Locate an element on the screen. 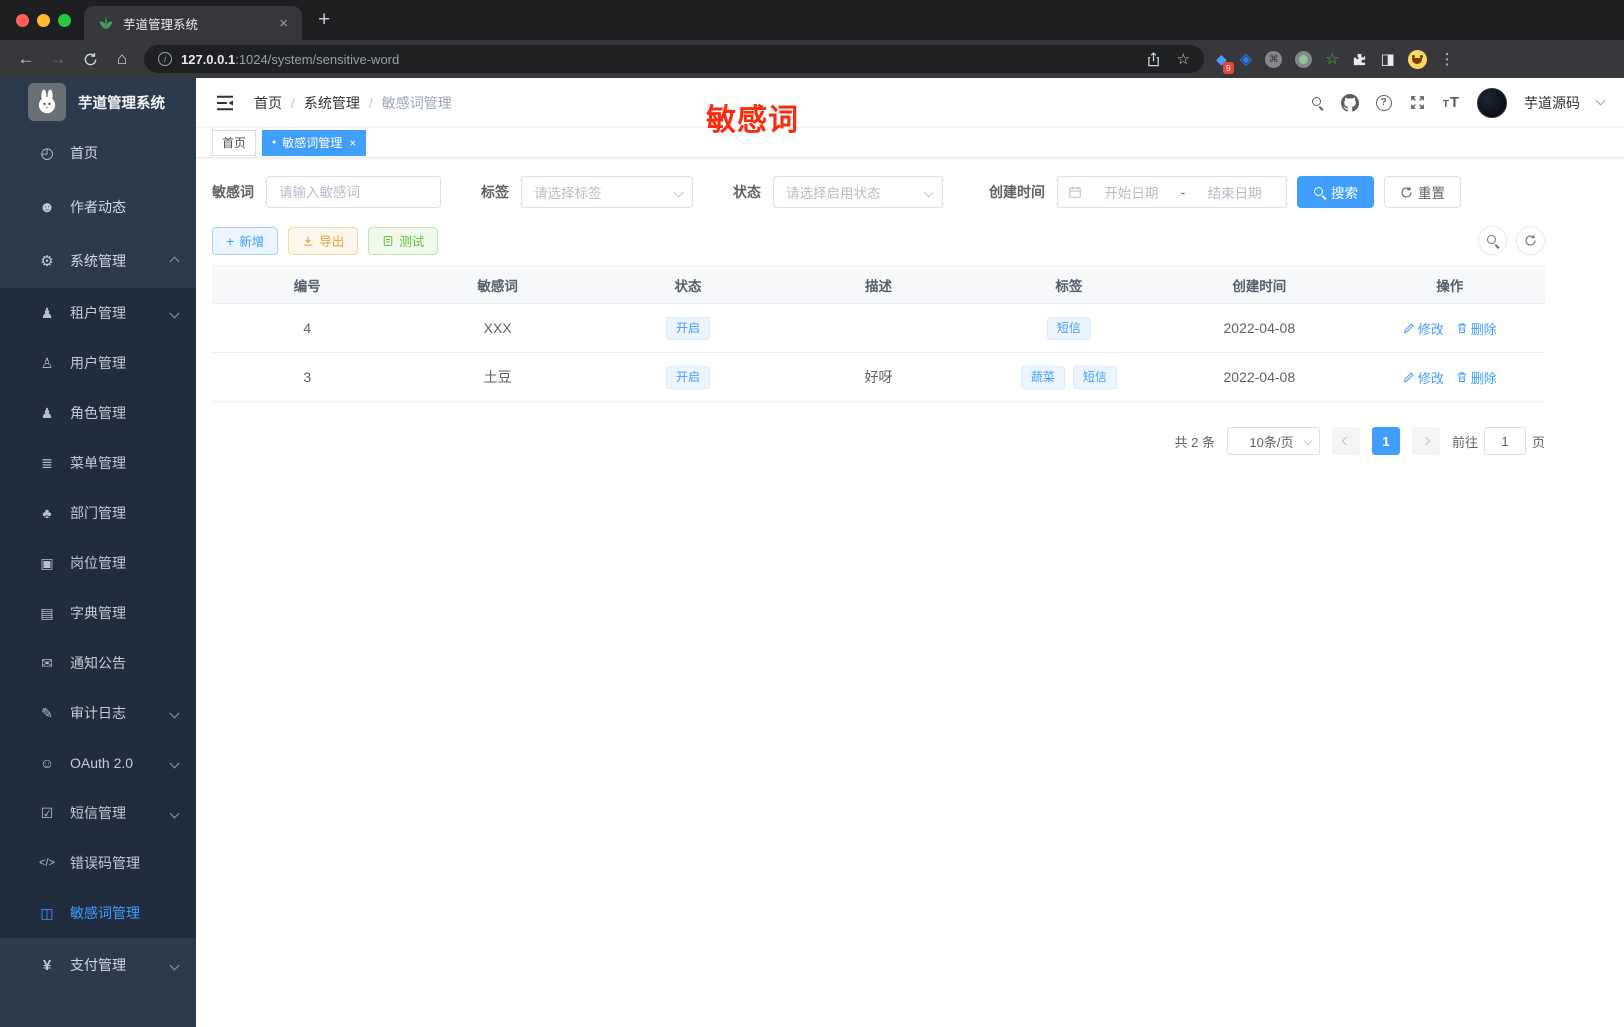 This screenshot has width=1624, height=1027. minimize-window-button is located at coordinates (43, 20).